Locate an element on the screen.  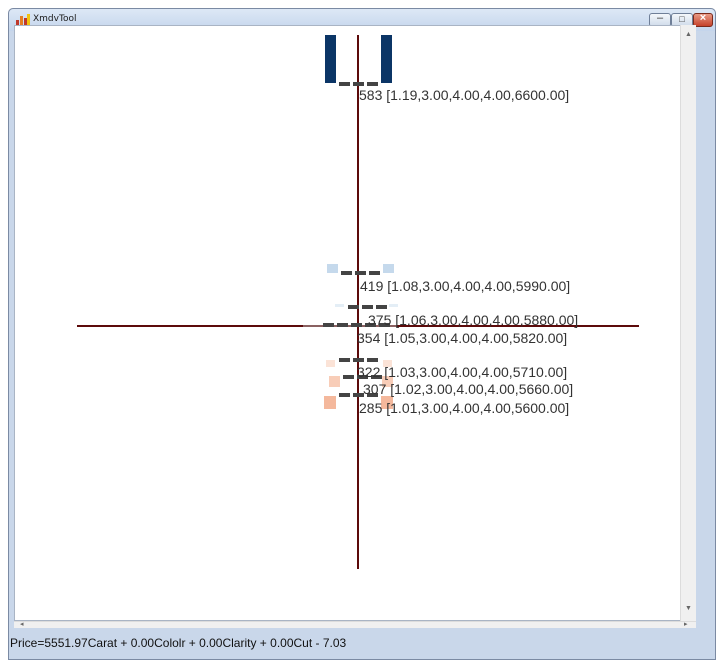
minimize-icon: – is located at coordinates (660, 18).